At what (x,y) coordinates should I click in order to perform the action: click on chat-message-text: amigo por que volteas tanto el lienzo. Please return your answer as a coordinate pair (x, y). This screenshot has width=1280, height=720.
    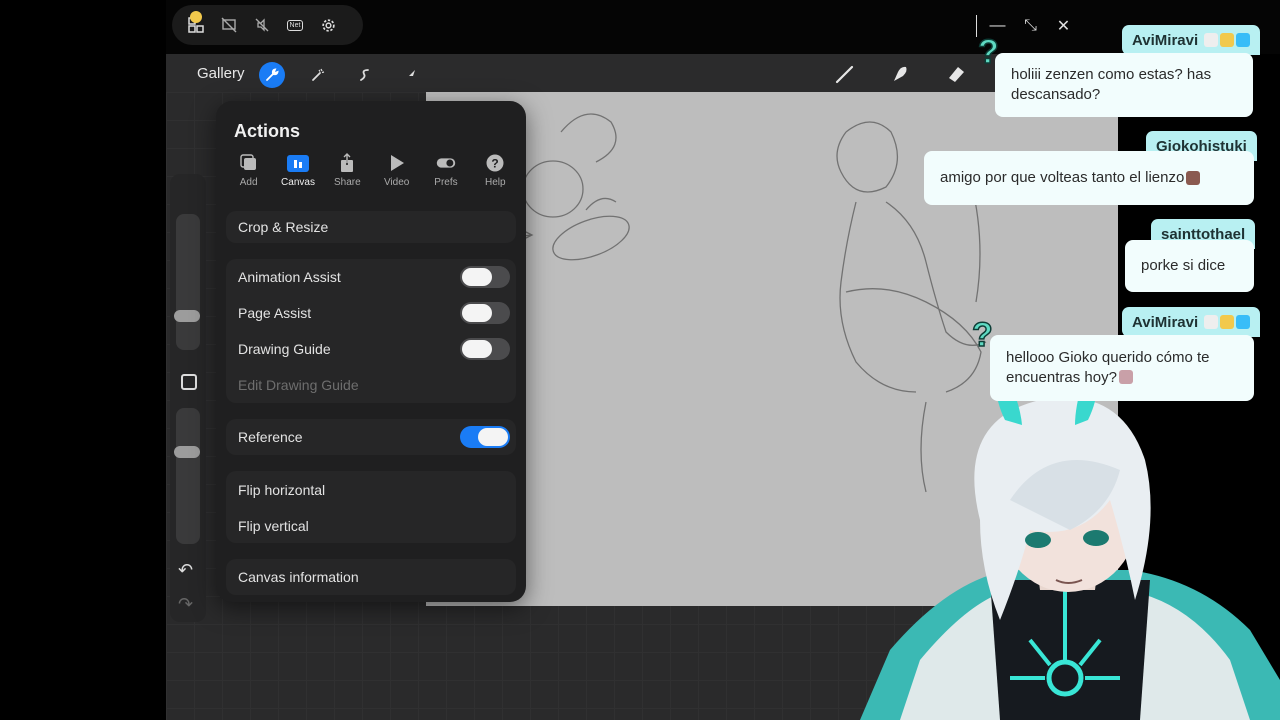
    Looking at the image, I should click on (1062, 177).